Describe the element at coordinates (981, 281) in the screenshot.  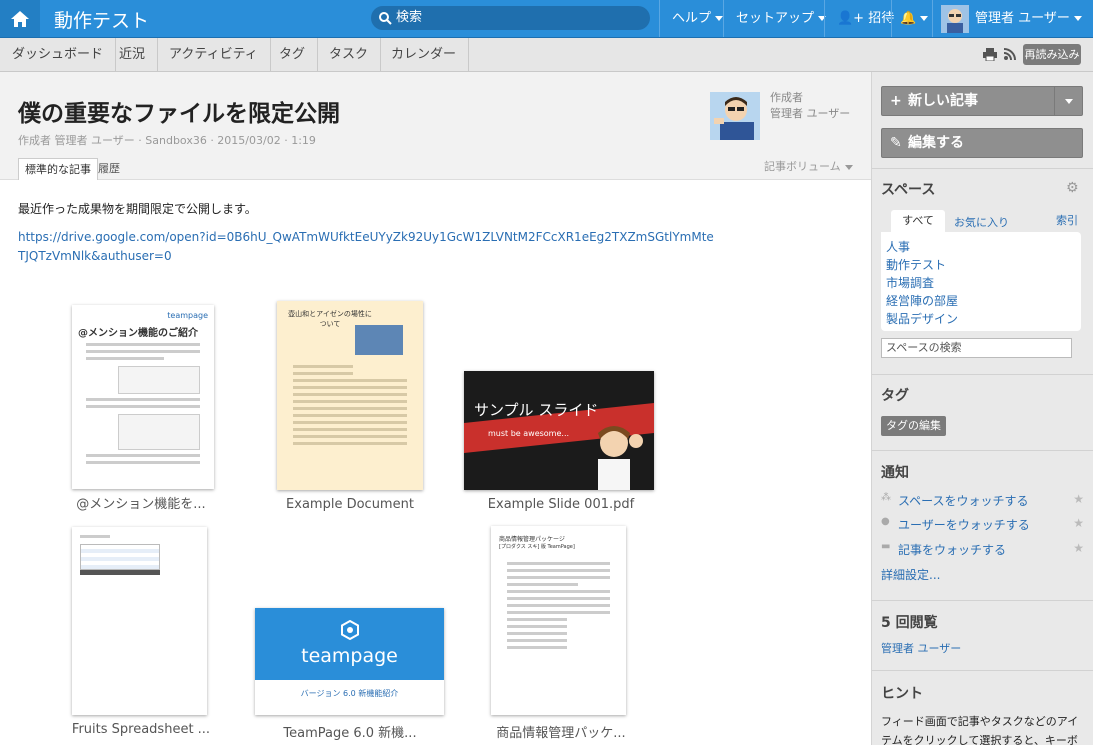
I see `space-list: 人事 動作テスト 市場調査 経営陣の部屋 製品デザイン` at that location.